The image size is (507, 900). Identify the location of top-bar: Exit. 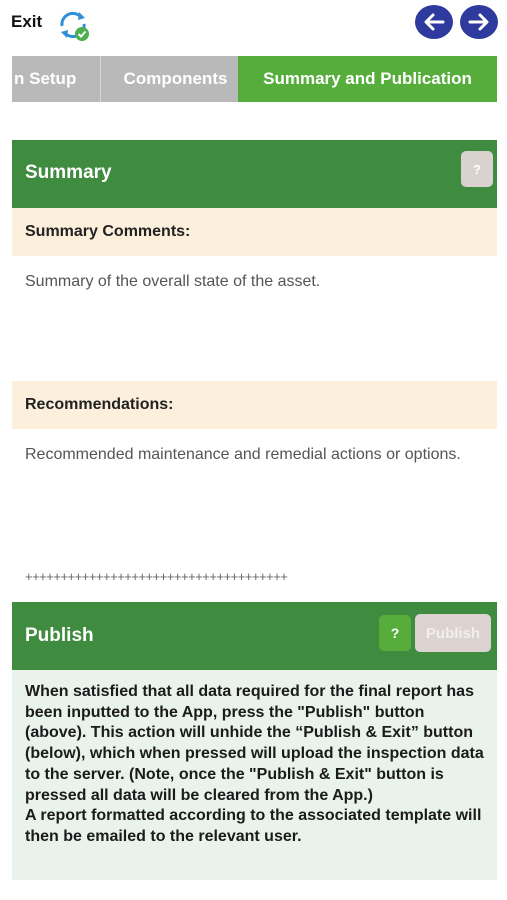
(253, 25).